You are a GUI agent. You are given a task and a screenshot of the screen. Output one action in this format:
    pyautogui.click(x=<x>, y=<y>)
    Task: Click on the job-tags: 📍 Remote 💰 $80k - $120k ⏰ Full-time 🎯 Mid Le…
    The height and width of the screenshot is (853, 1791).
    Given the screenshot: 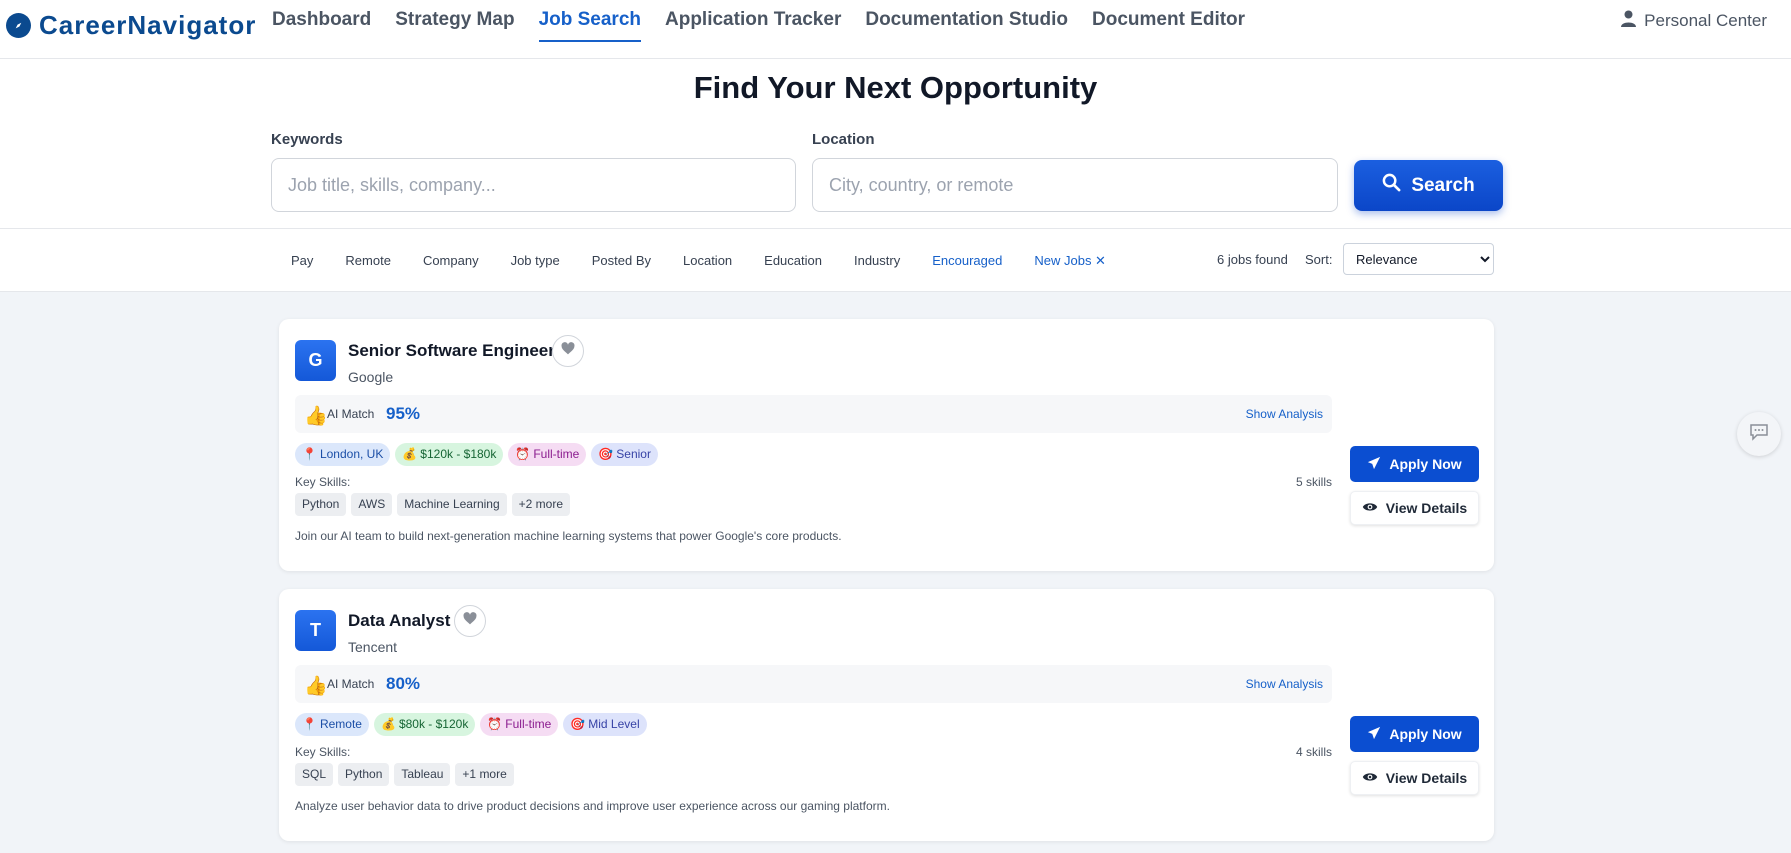 What is the action you would take?
    pyautogui.click(x=471, y=724)
    